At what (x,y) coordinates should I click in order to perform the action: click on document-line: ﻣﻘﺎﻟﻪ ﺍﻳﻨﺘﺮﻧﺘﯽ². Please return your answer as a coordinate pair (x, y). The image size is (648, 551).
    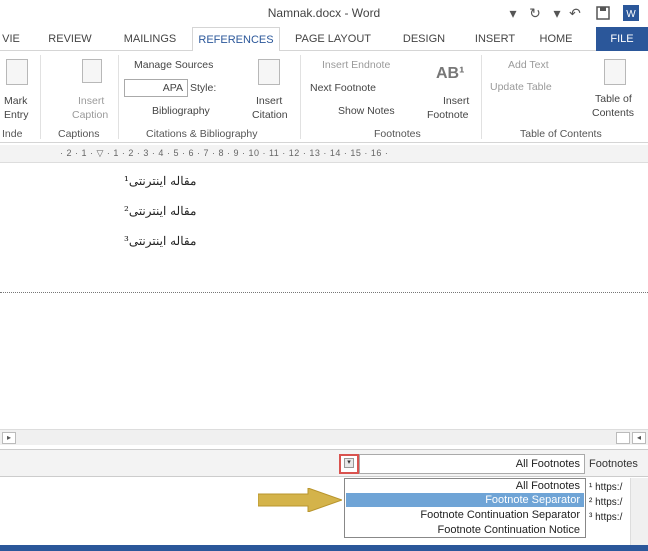
    Looking at the image, I should click on (160, 211).